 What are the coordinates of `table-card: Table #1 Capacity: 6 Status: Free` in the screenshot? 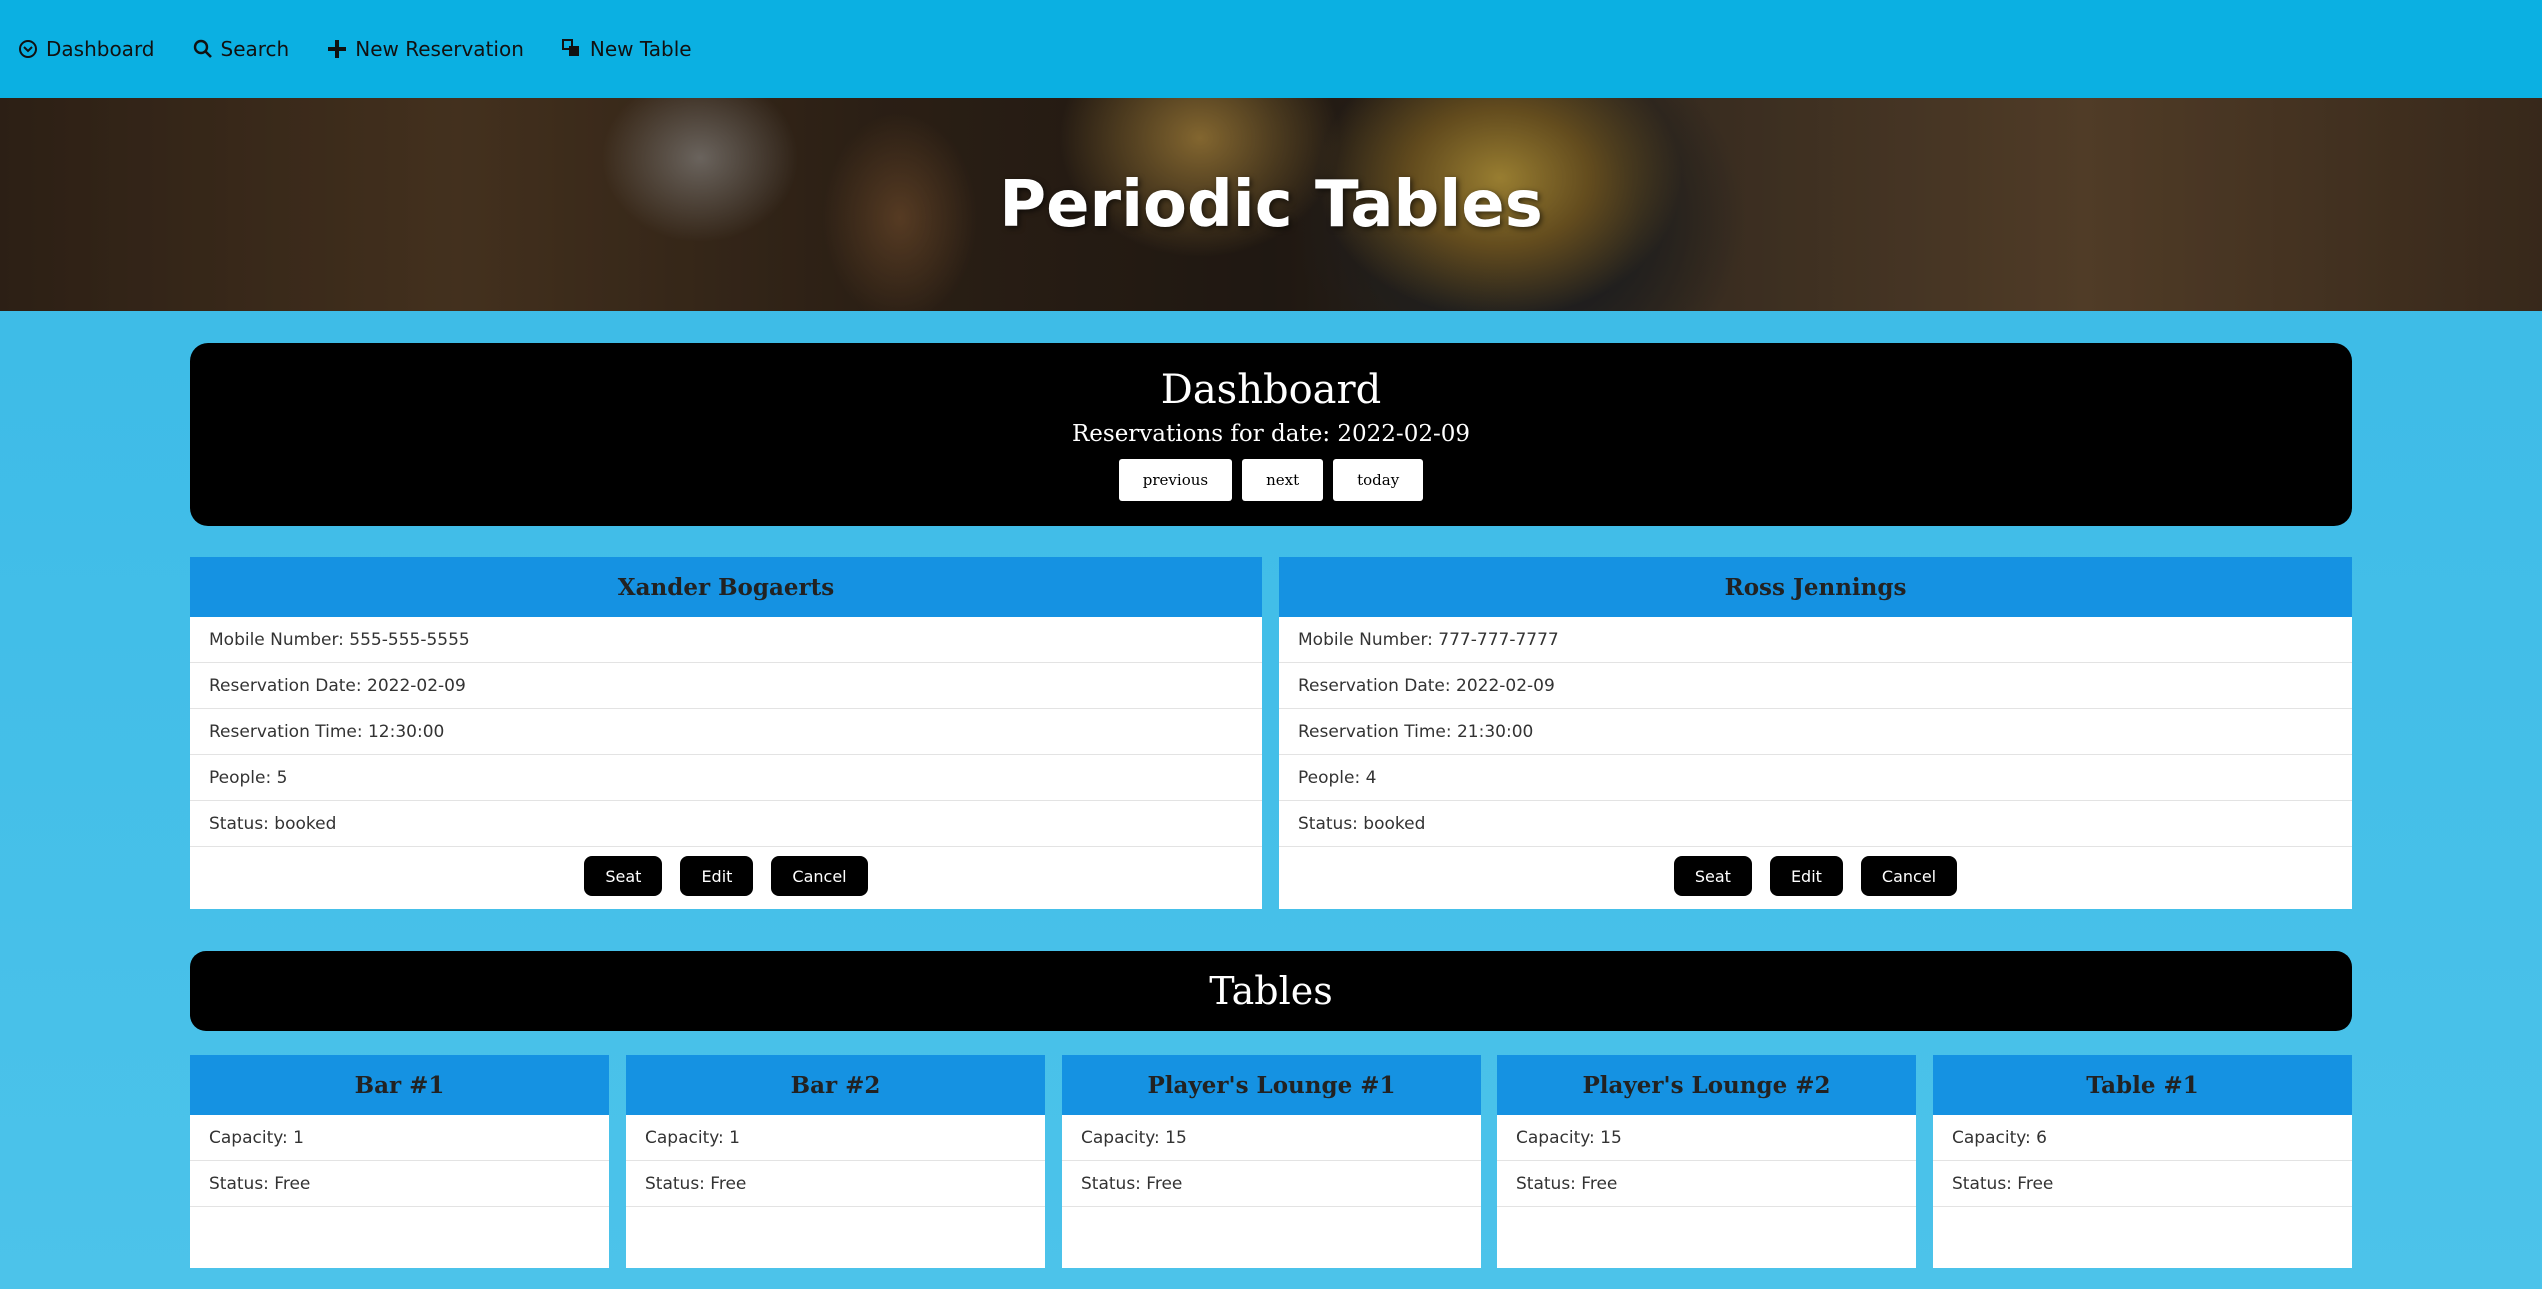 It's located at (2142, 1161).